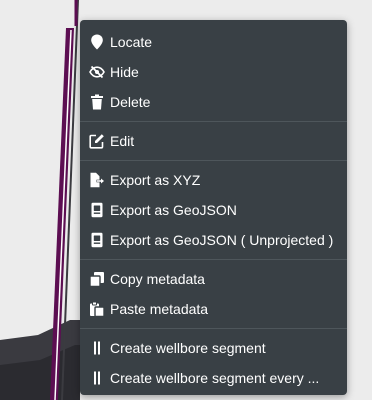 The image size is (372, 400). I want to click on file-export-icon, so click(97, 180).